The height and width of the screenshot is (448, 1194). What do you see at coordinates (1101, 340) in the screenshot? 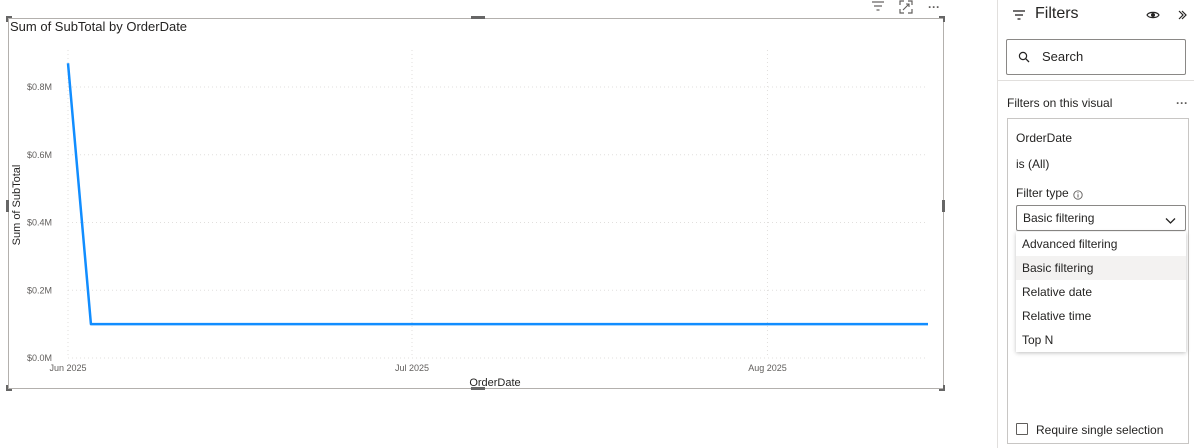
I see `menu-item-top-n: Top N` at bounding box center [1101, 340].